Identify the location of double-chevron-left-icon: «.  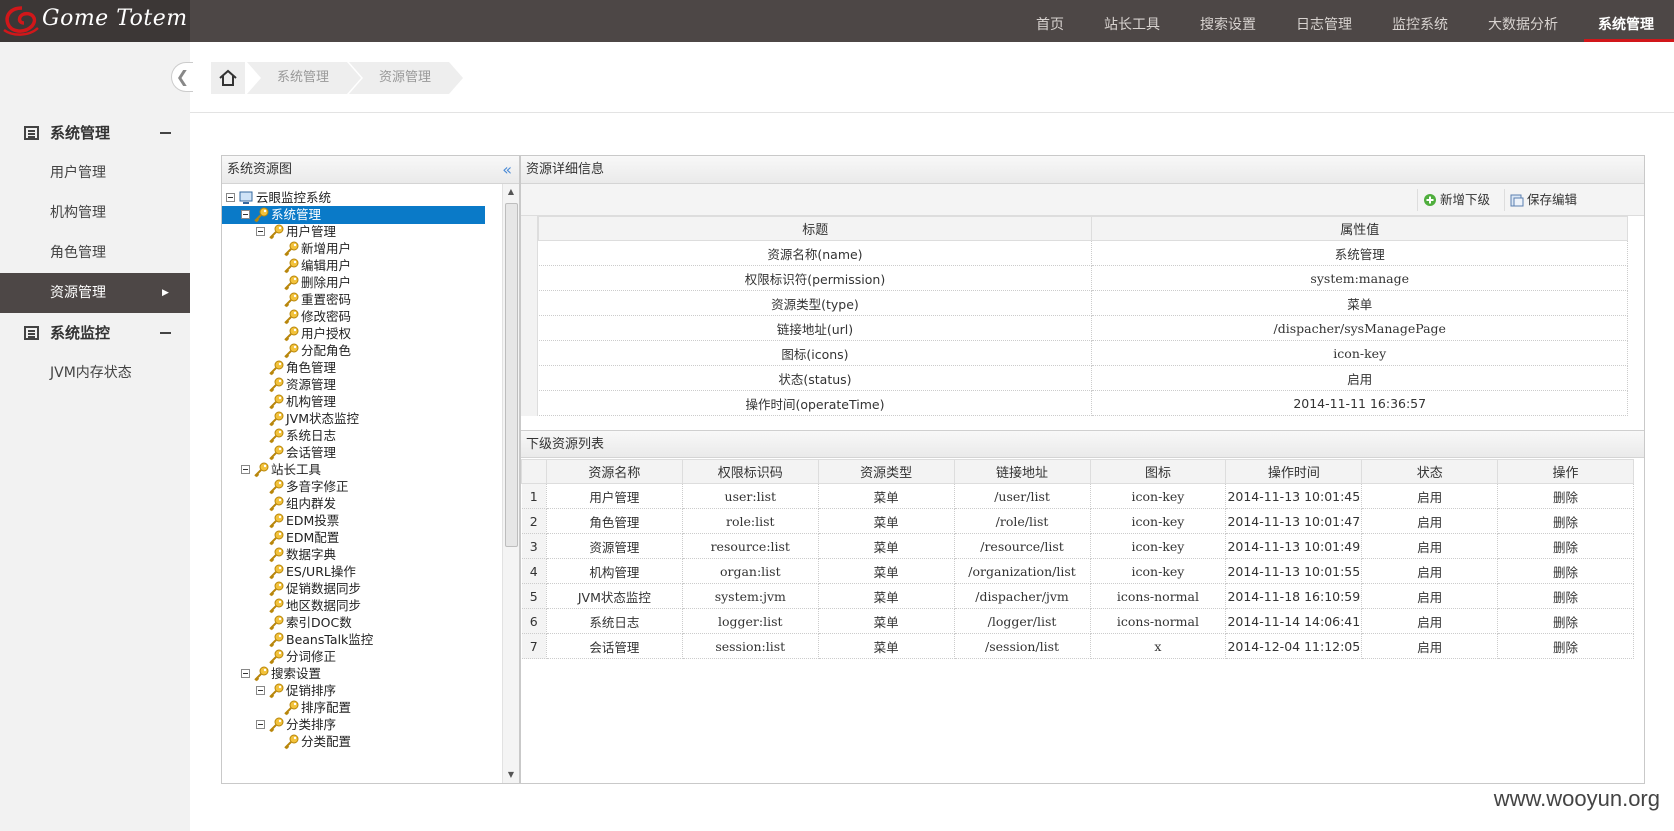
(507, 170).